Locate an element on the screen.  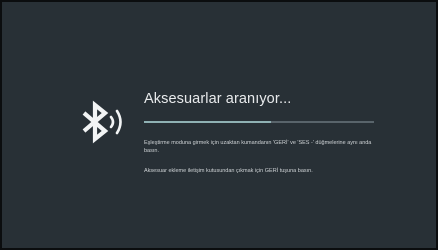
search-progress-fill is located at coordinates (207, 122).